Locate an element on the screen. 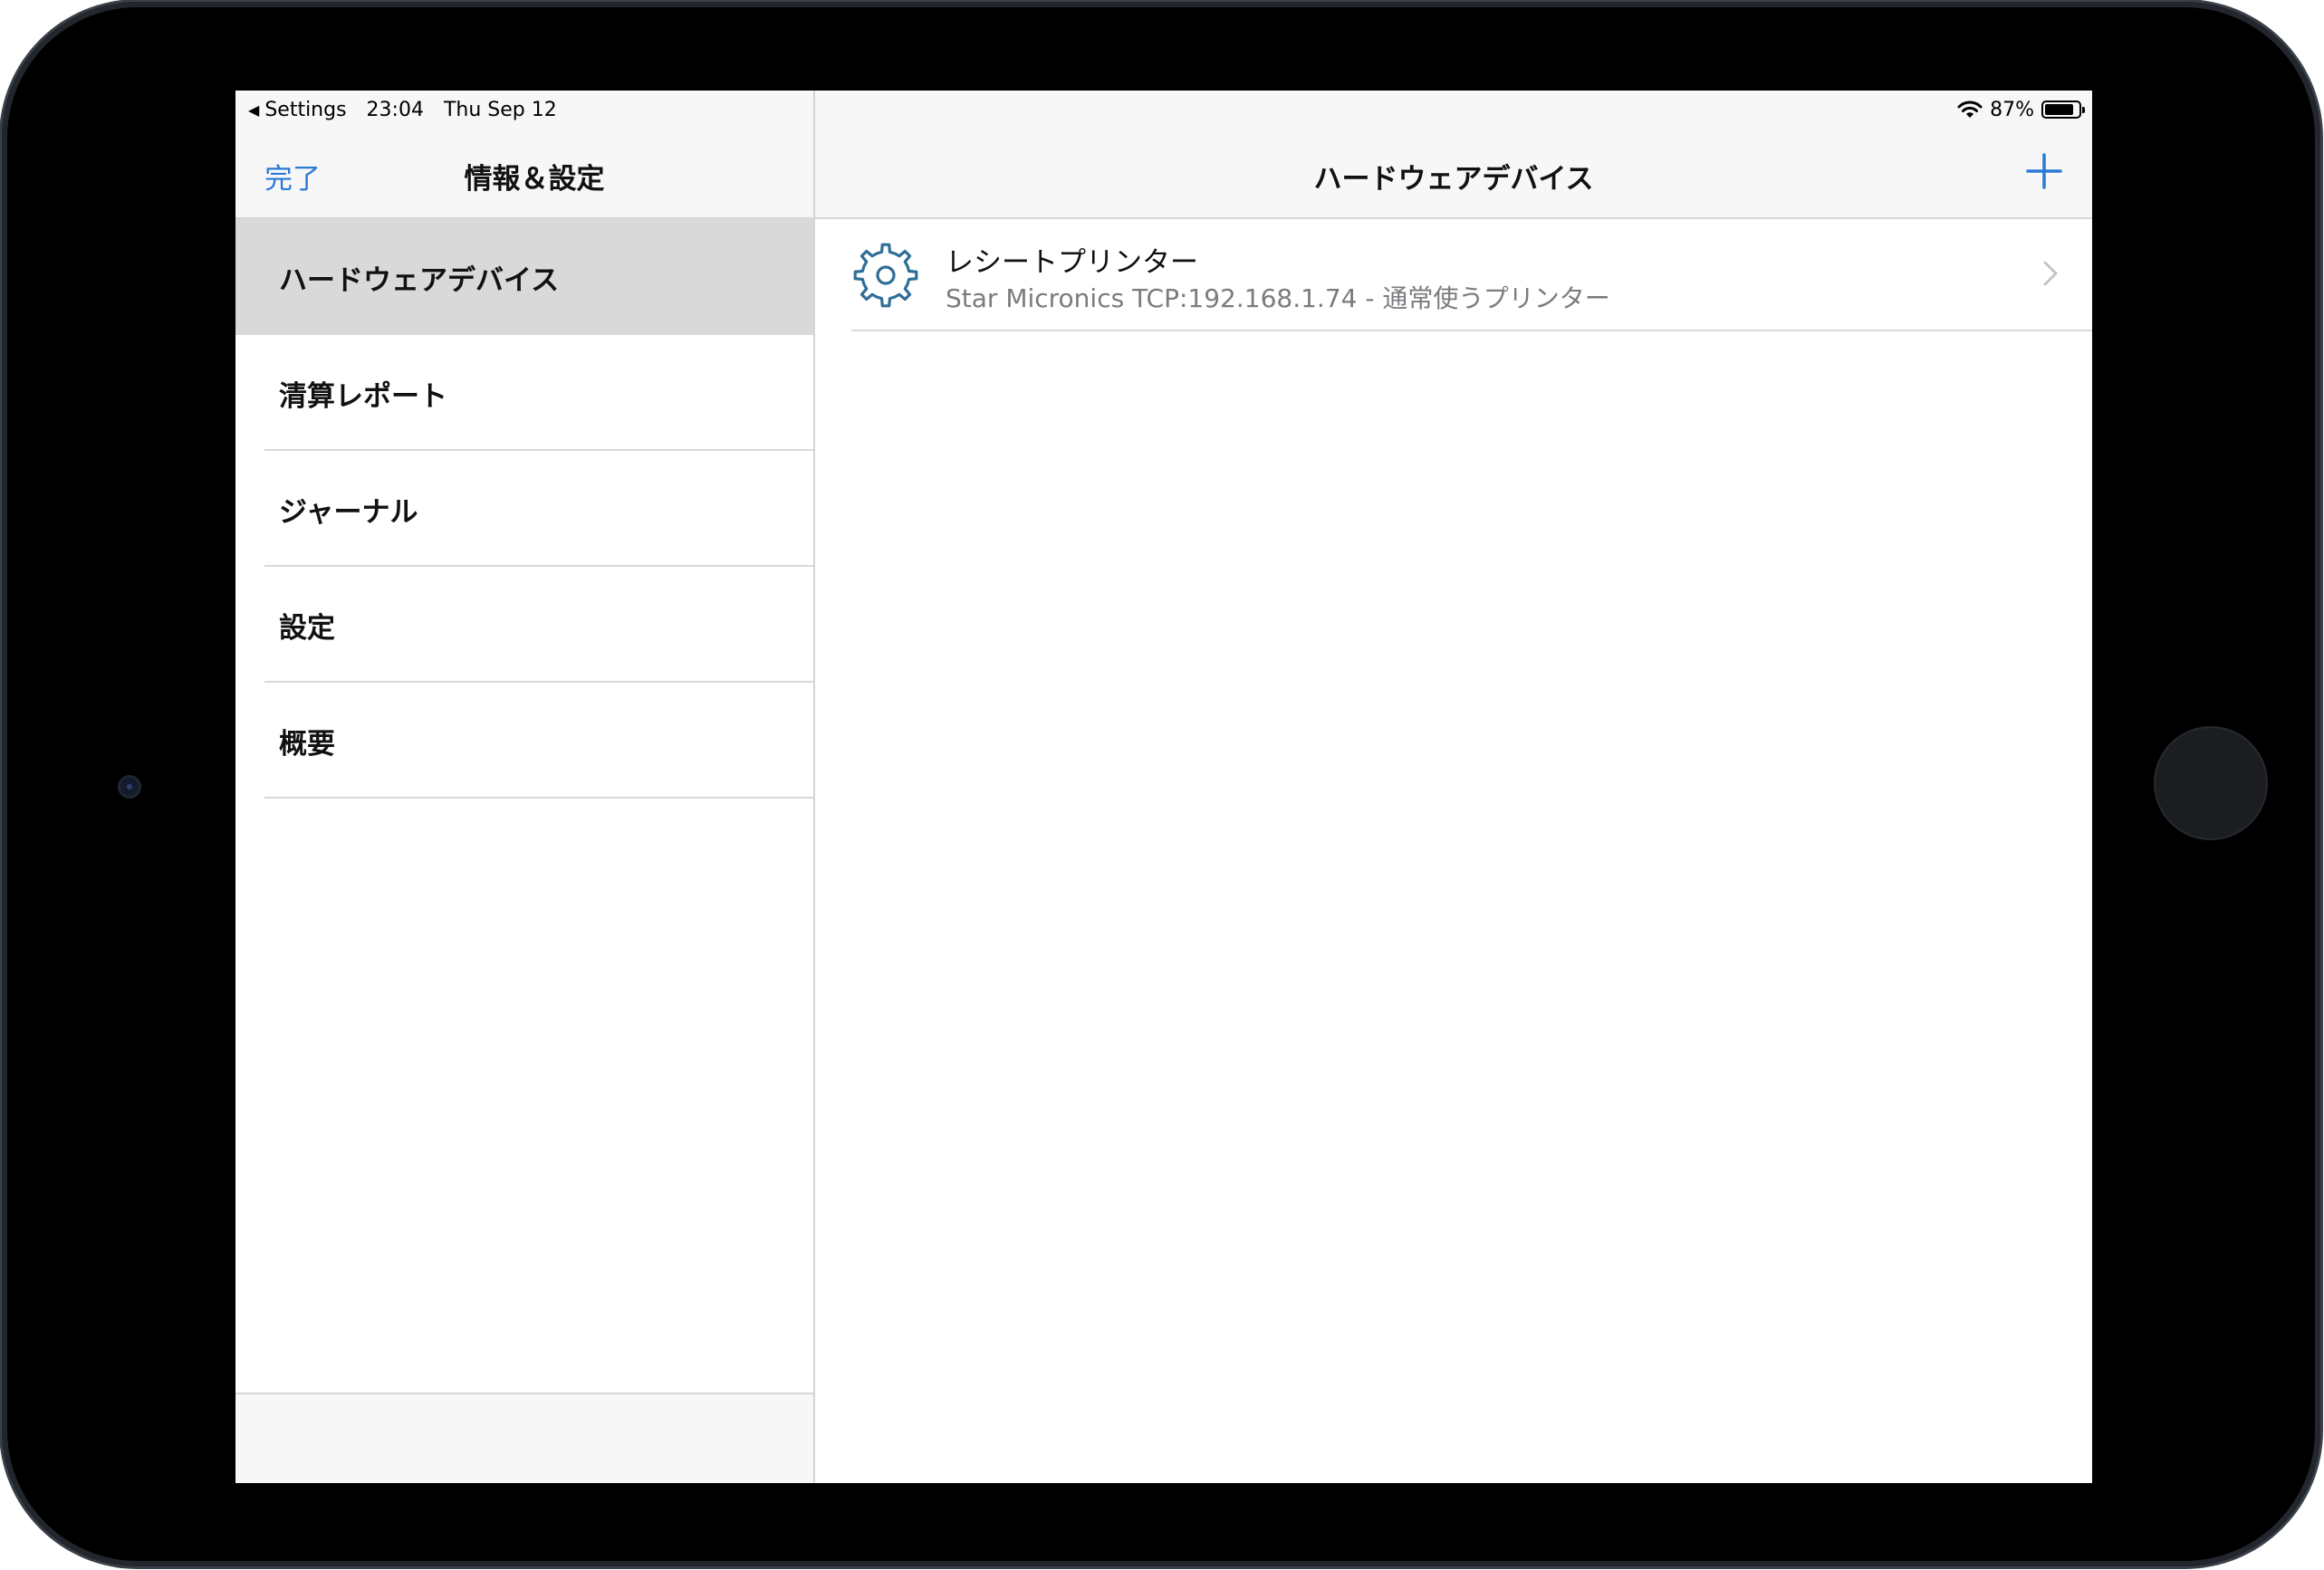 Image resolution: width=2324 pixels, height=1570 pixels. device-title: レシートプリンター is located at coordinates (1072, 262).